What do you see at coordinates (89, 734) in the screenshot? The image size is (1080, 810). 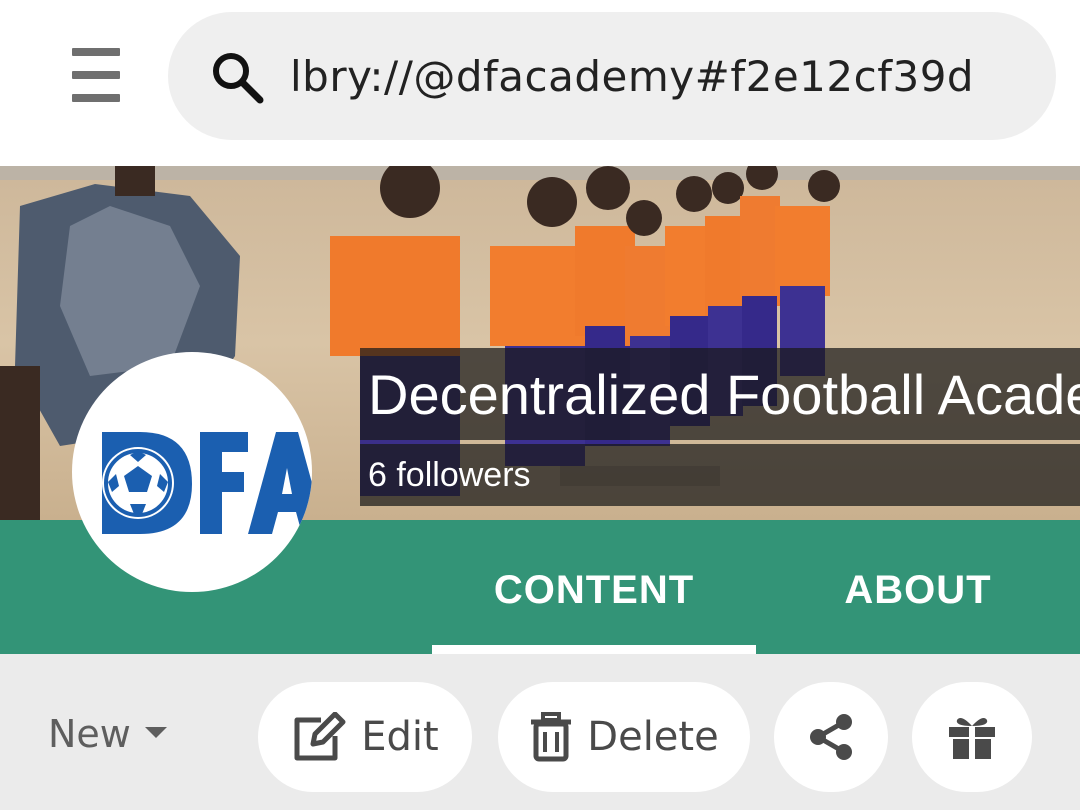 I see `sort-label: New` at bounding box center [89, 734].